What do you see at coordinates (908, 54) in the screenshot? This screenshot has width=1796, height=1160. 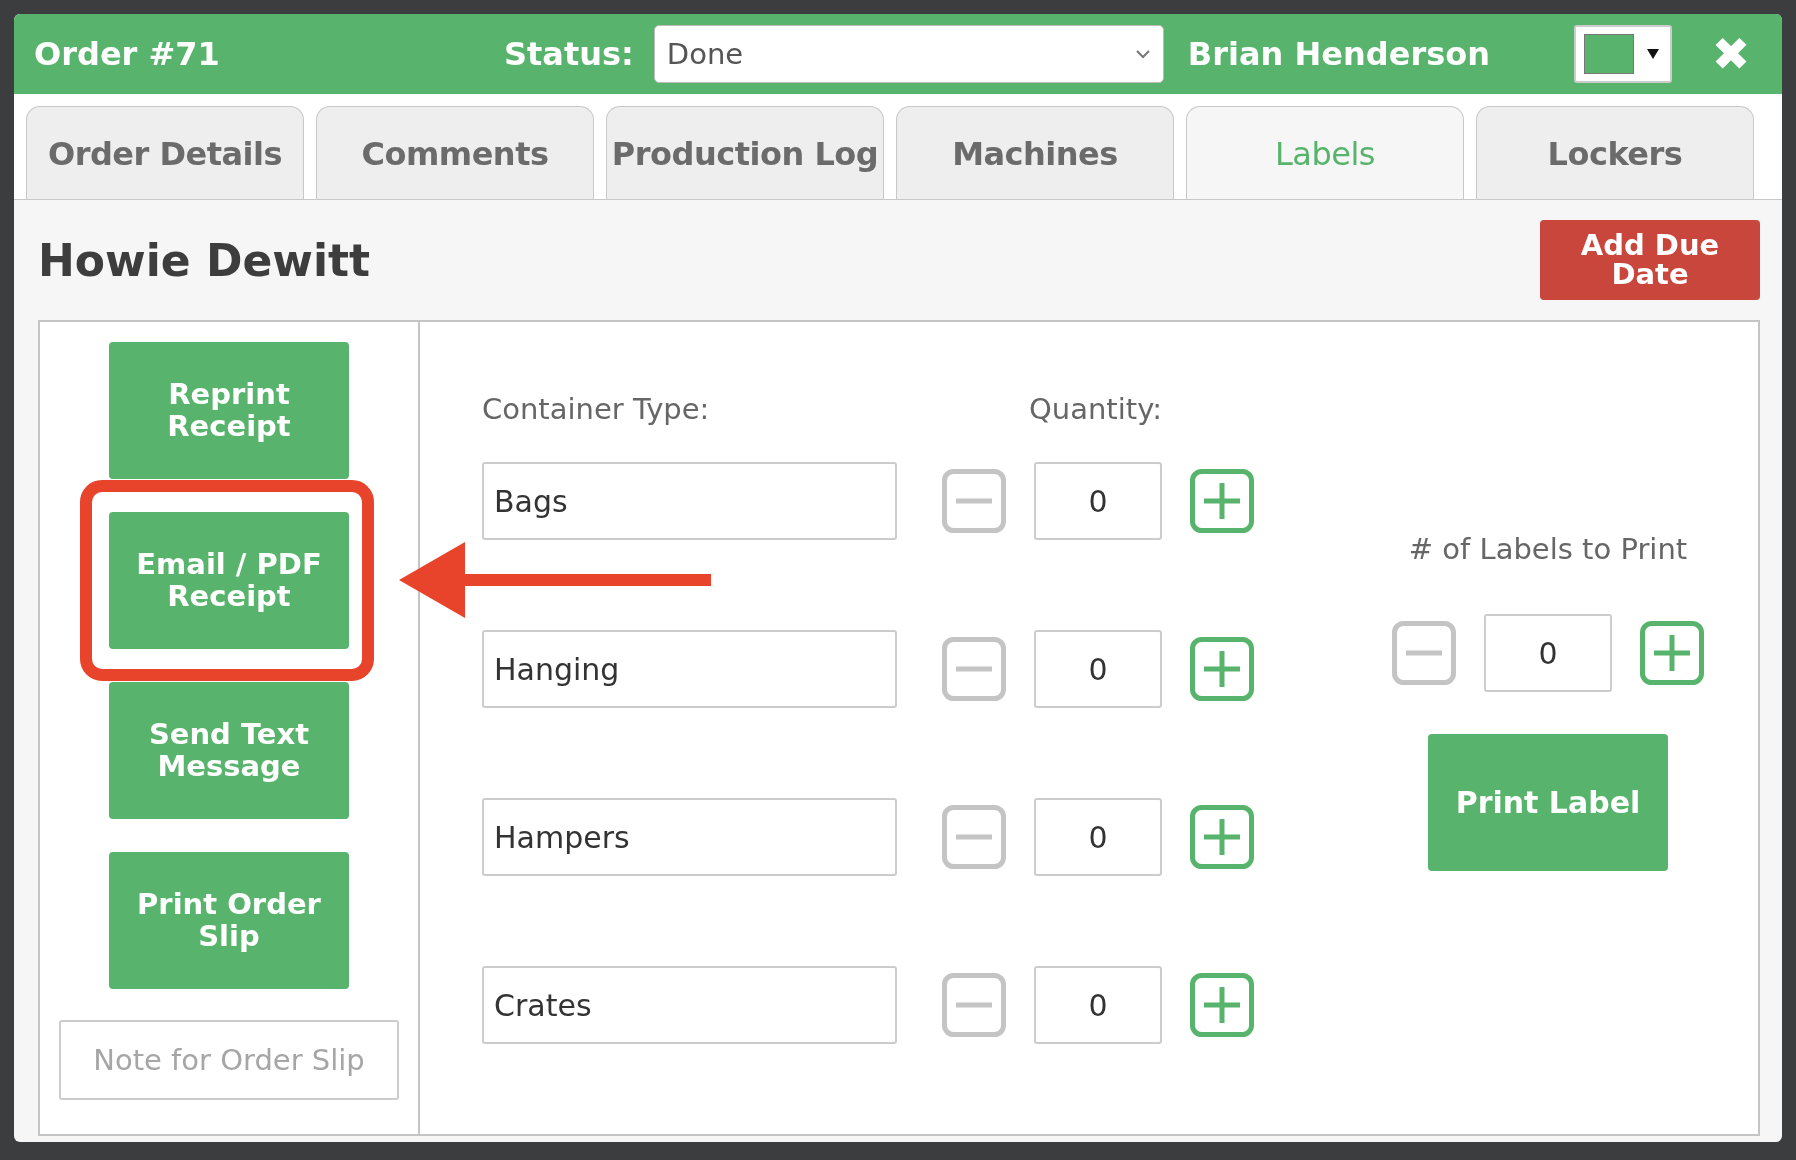 I see `status-dropdown: Done` at bounding box center [908, 54].